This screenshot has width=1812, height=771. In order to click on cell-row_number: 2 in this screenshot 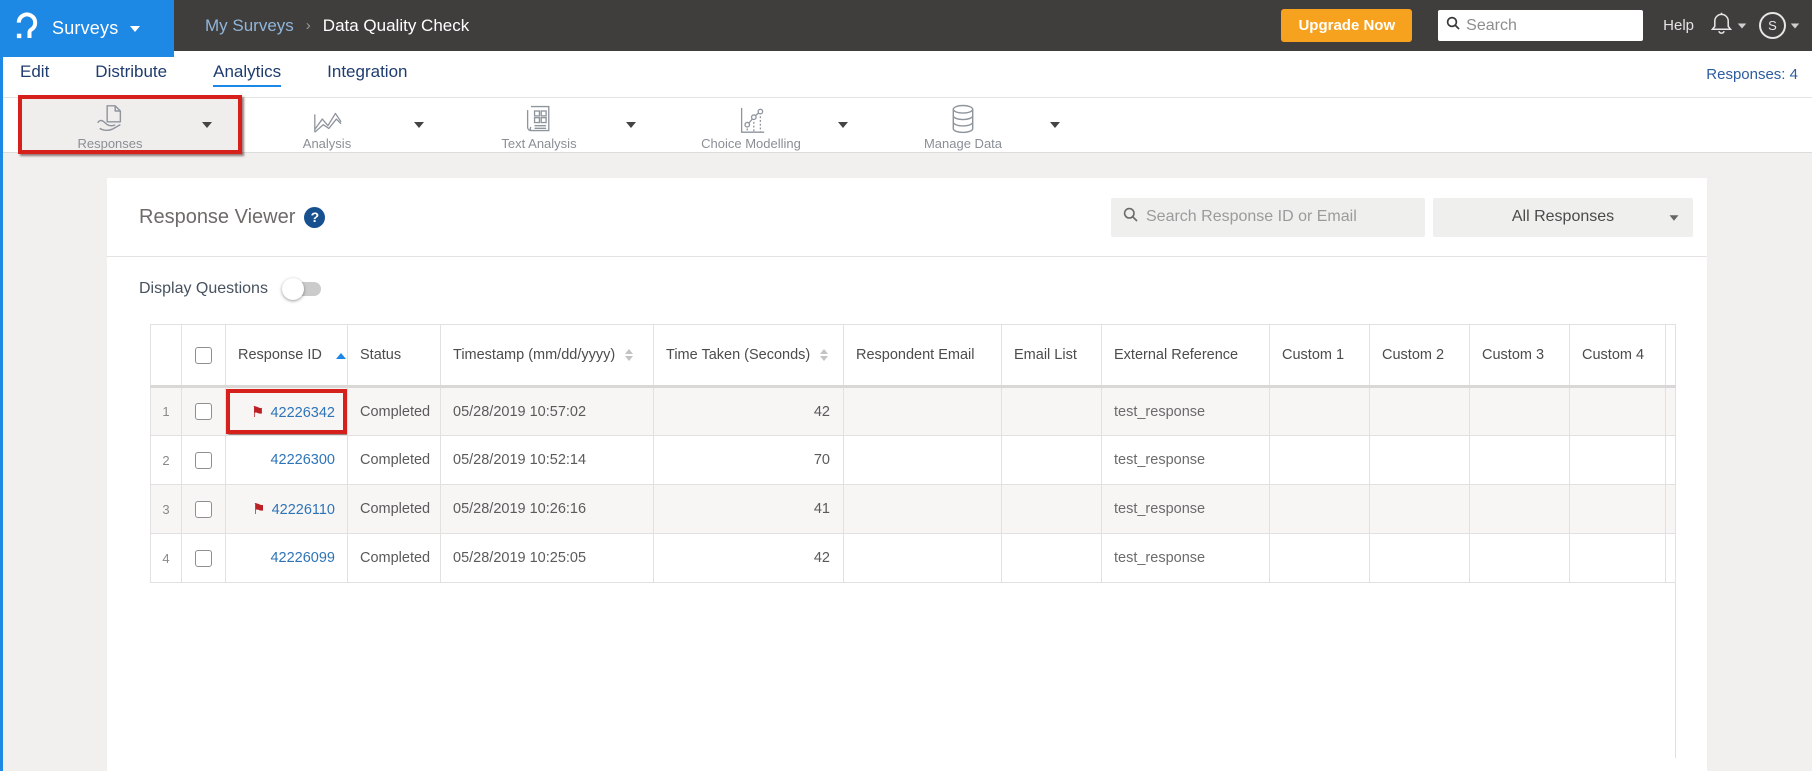, I will do `click(166, 460)`.